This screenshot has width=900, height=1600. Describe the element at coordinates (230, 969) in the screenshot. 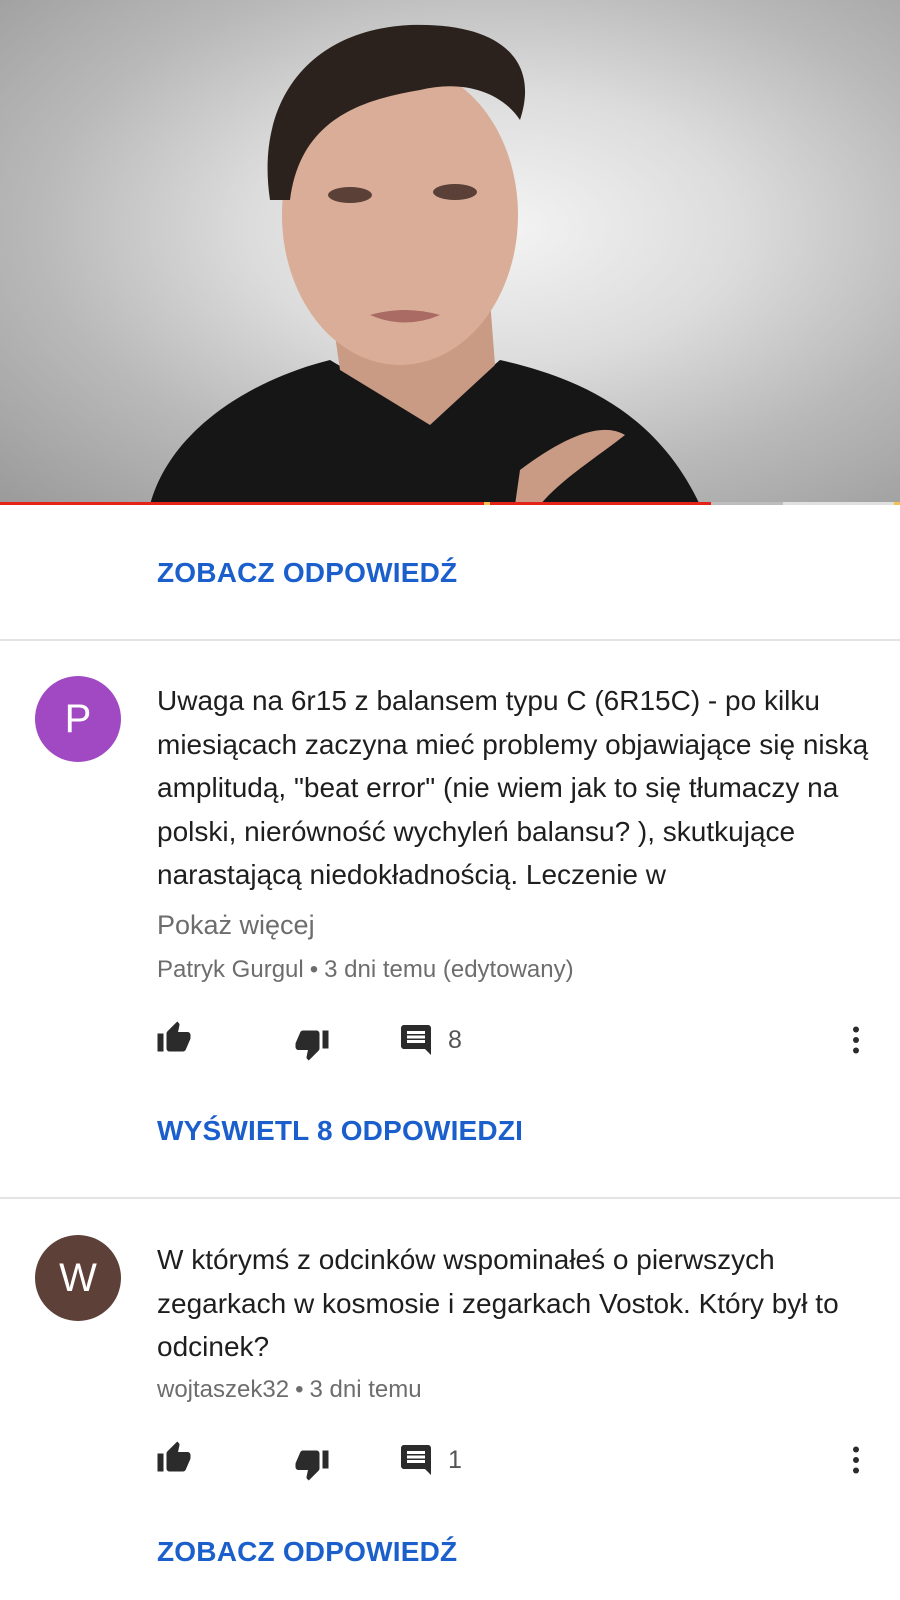

I see `comment-author: Patryk Gurgul` at that location.